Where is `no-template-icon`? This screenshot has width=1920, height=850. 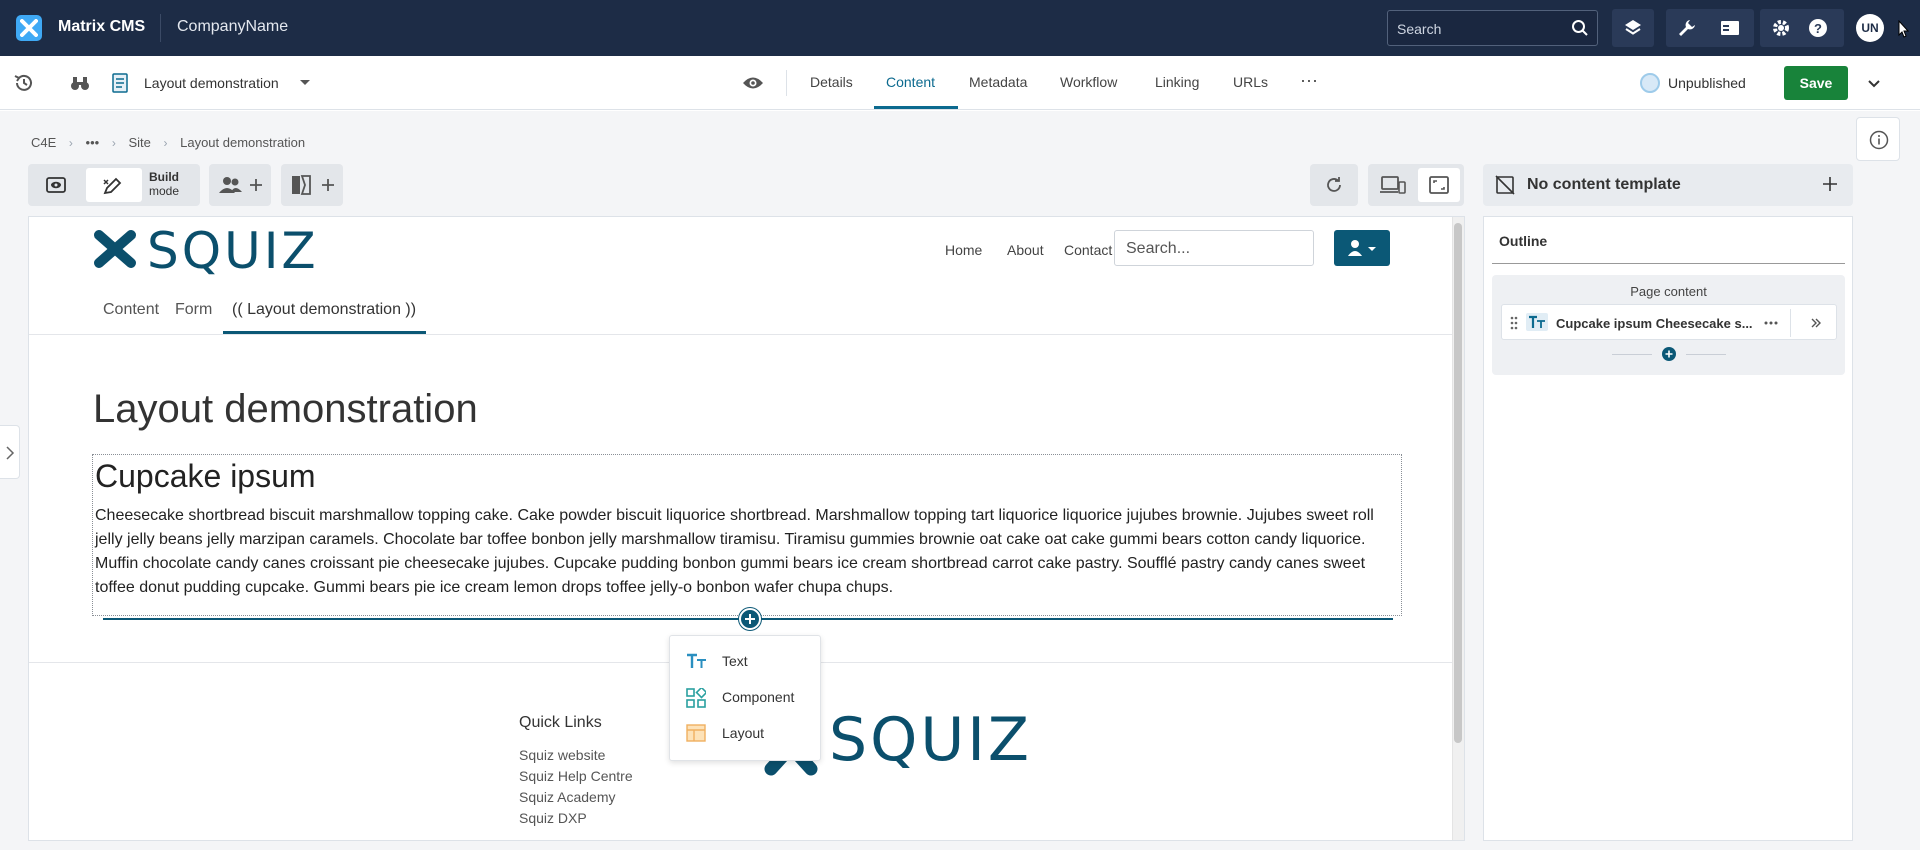 no-template-icon is located at coordinates (1505, 185).